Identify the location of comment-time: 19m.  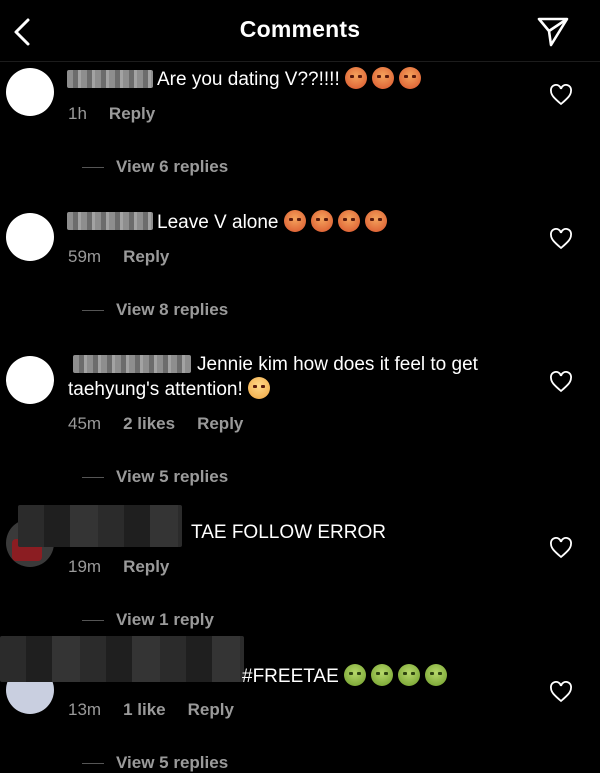
(85, 566).